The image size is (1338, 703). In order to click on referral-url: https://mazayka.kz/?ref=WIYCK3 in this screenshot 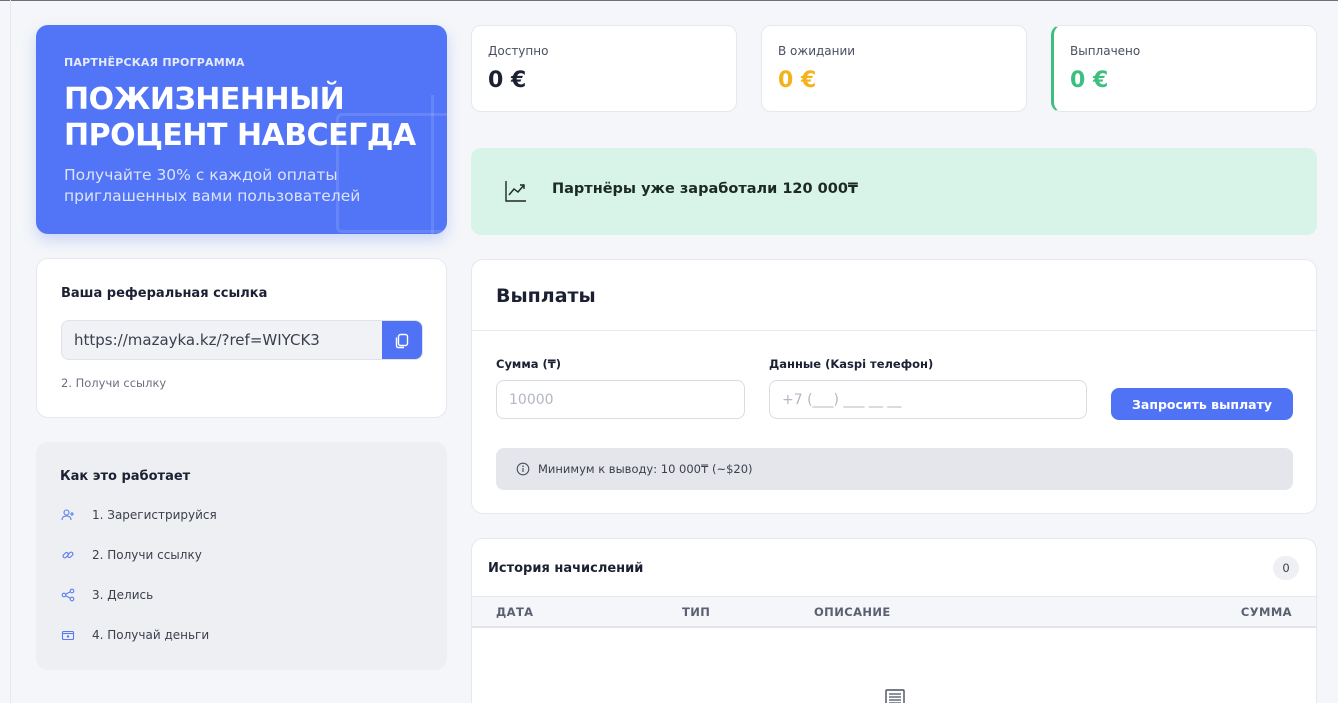, I will do `click(197, 340)`.